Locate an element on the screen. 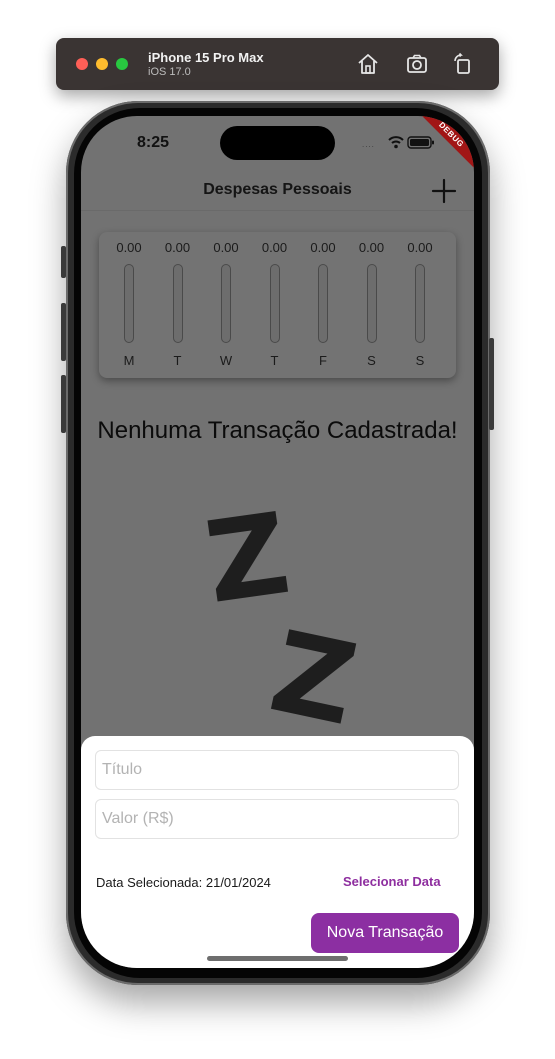  chart-day-label: W is located at coordinates (226, 360).